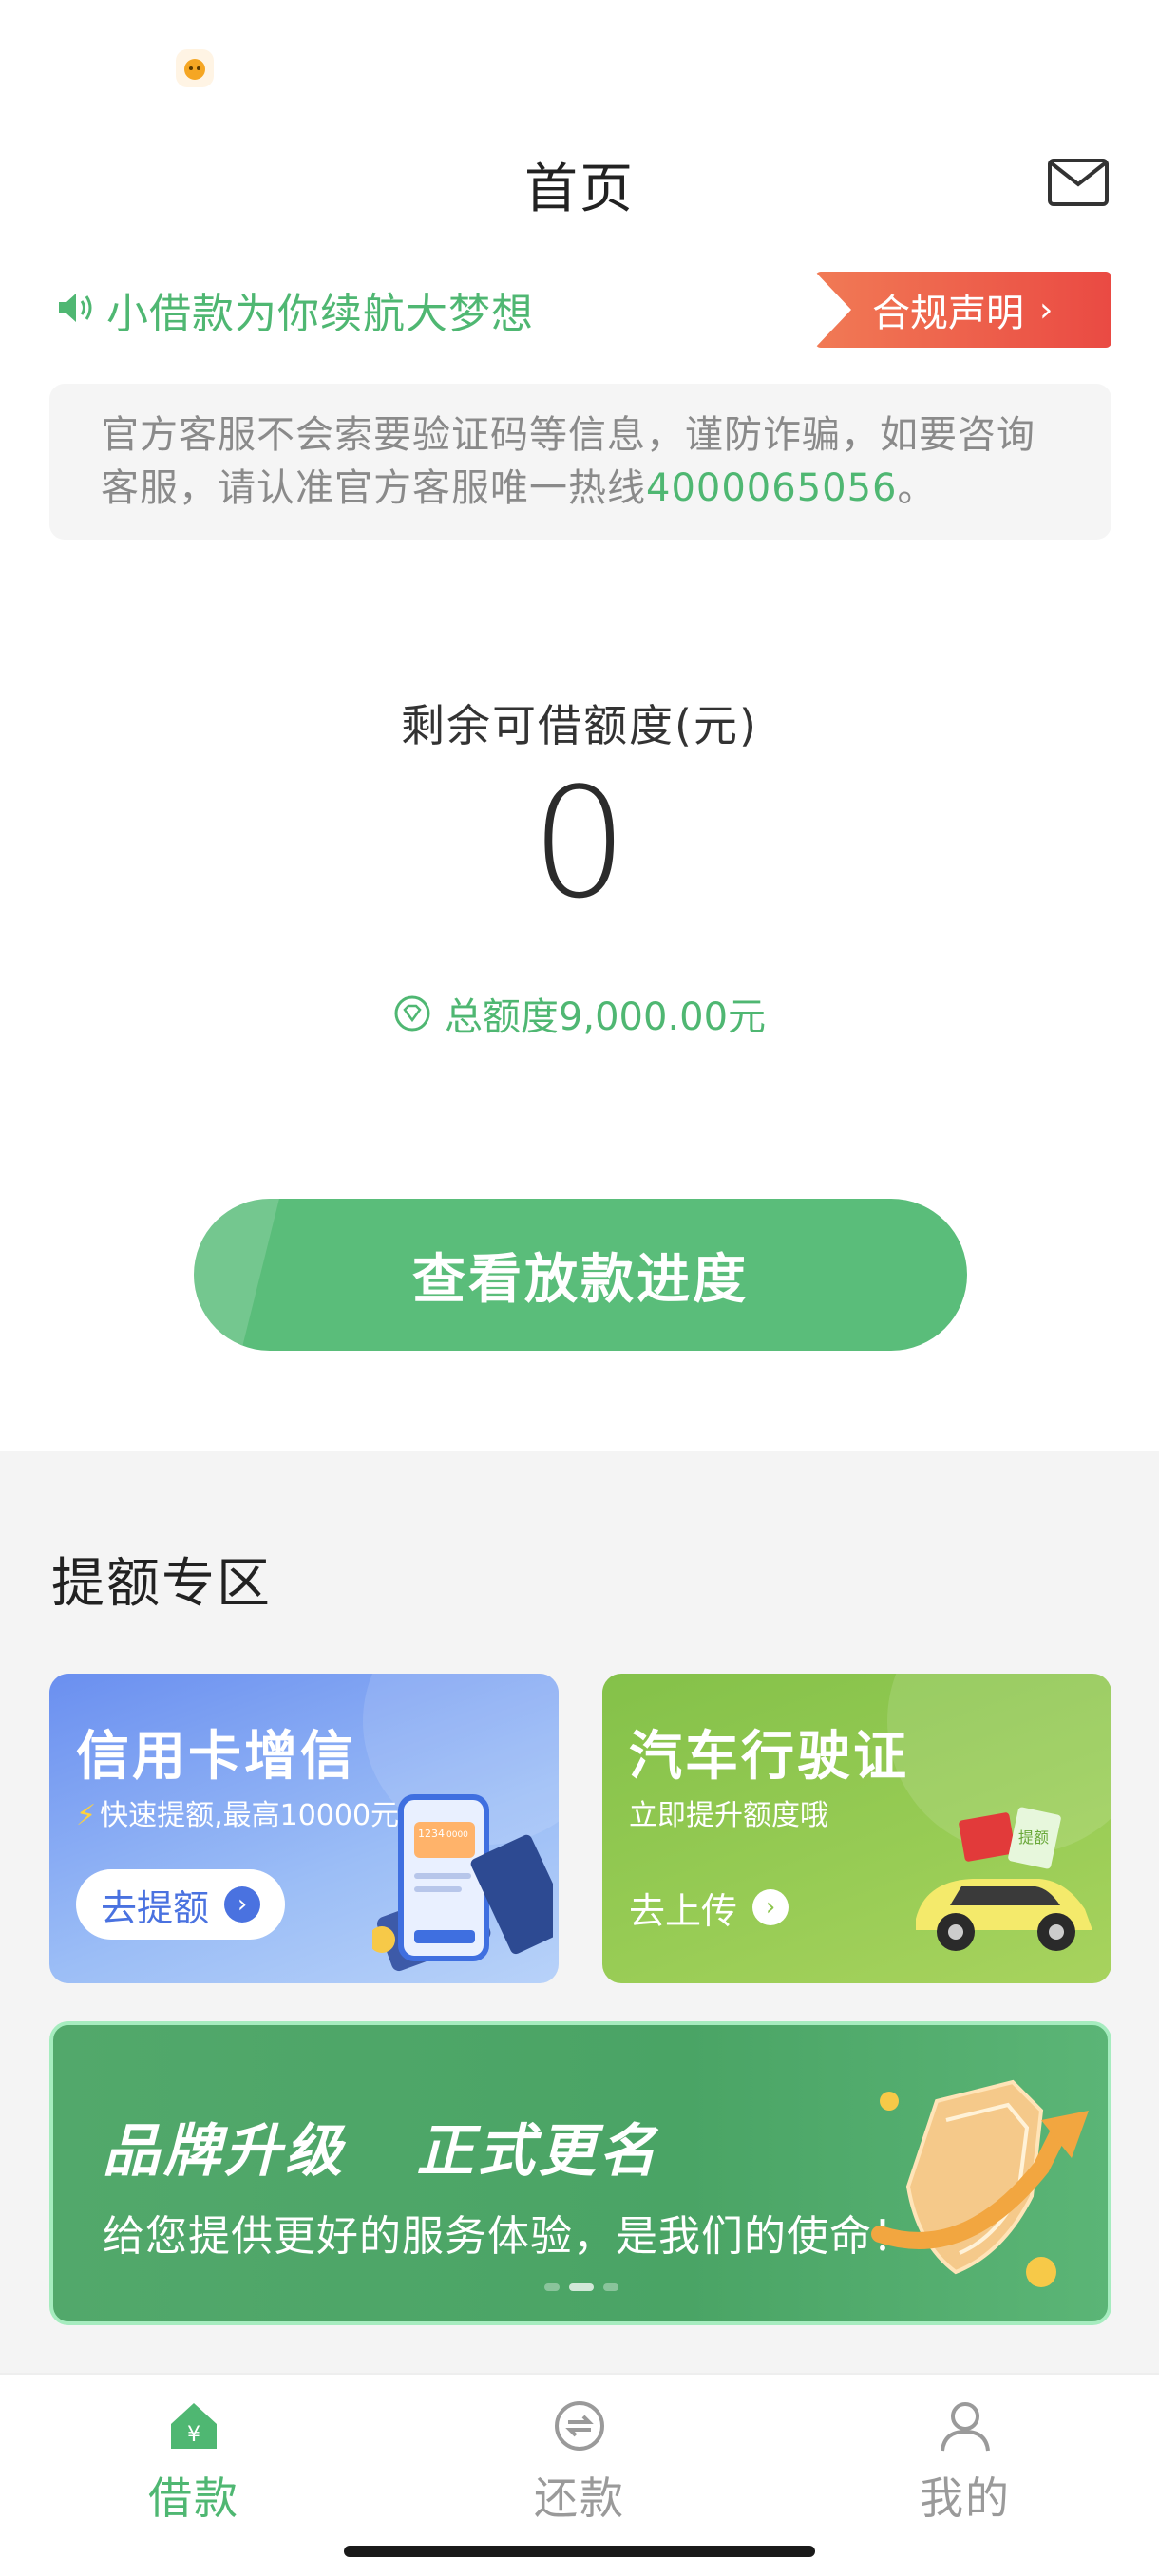 The image size is (1159, 2576). Describe the element at coordinates (431, 1834) in the screenshot. I see `card-digits: 1234` at that location.